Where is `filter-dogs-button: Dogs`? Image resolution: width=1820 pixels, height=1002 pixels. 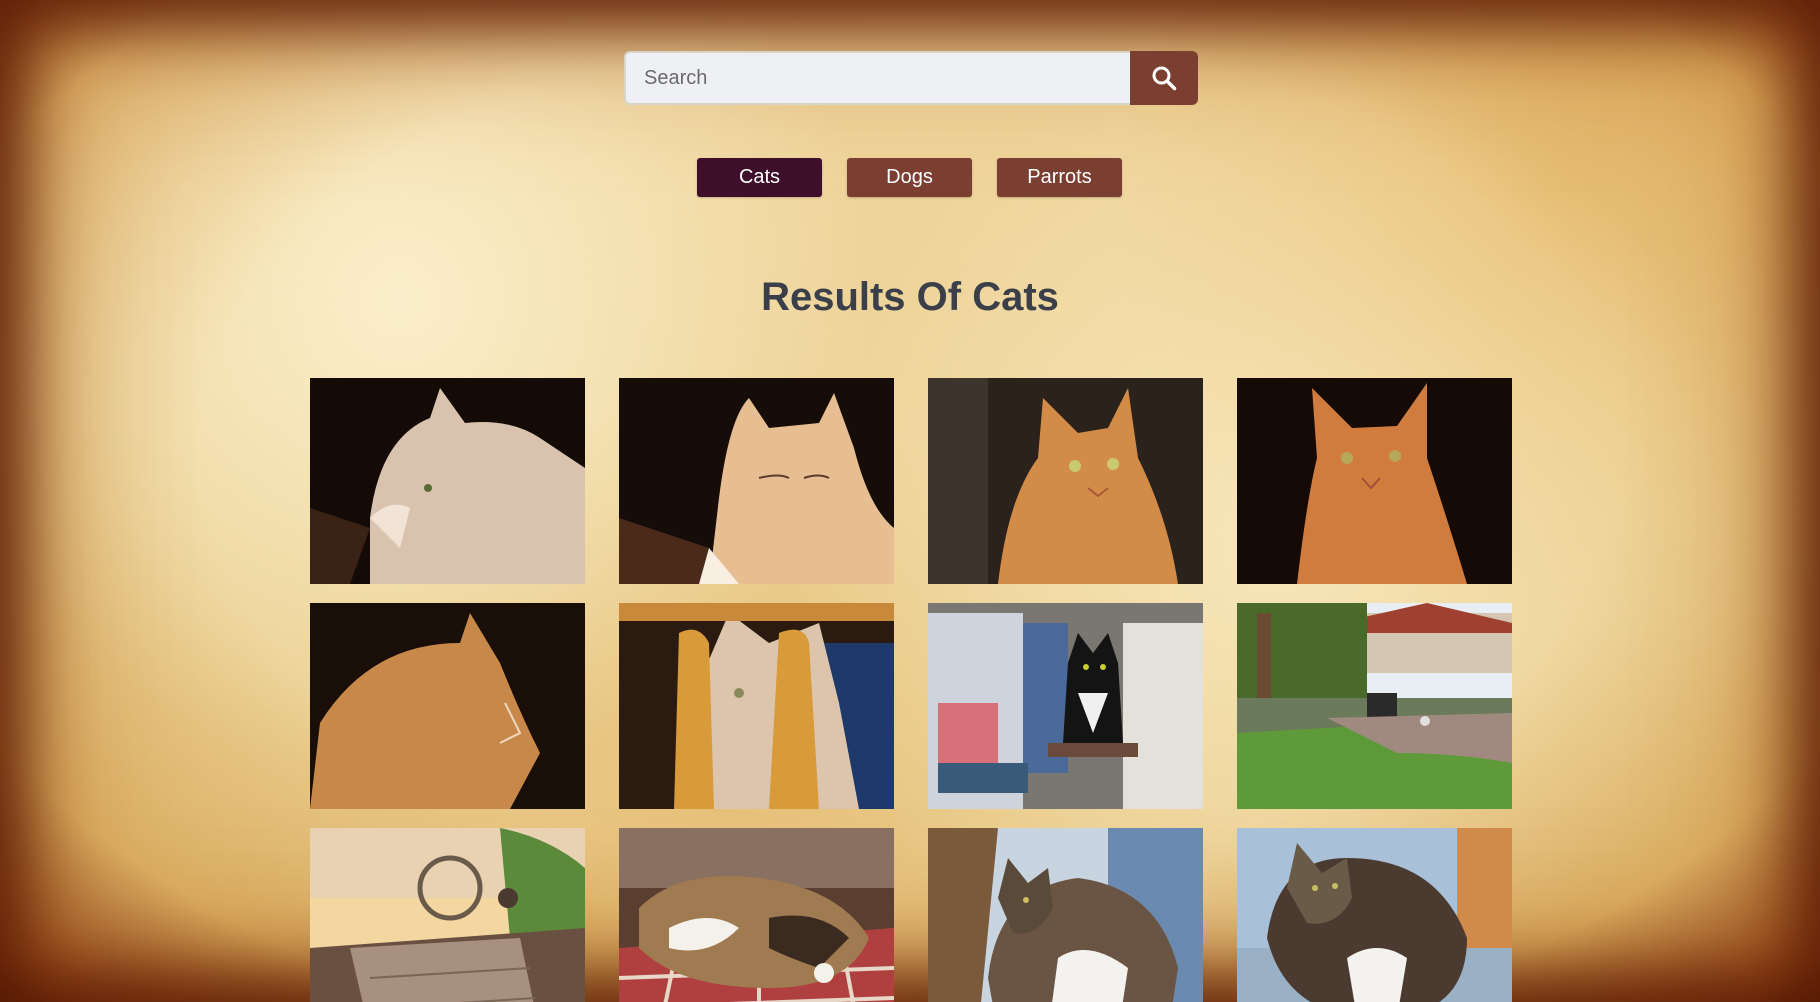 filter-dogs-button: Dogs is located at coordinates (909, 177).